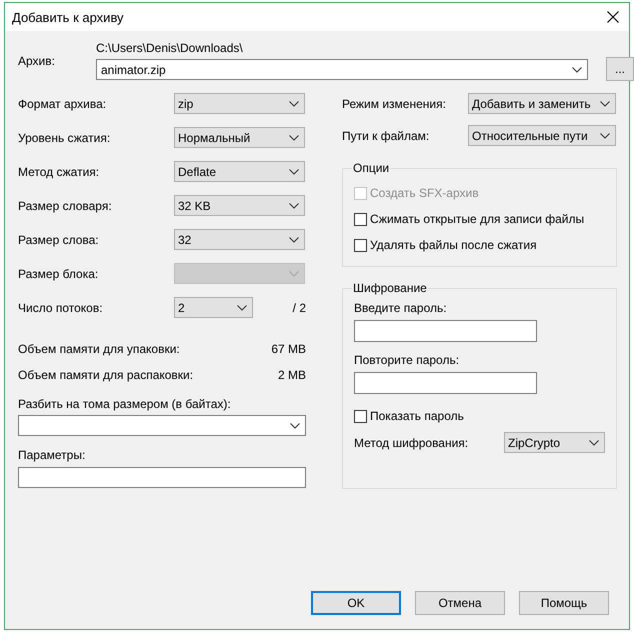 The height and width of the screenshot is (635, 634). Describe the element at coordinates (542, 103) in the screenshot. I see `dropdown: Добавить и заменить` at that location.